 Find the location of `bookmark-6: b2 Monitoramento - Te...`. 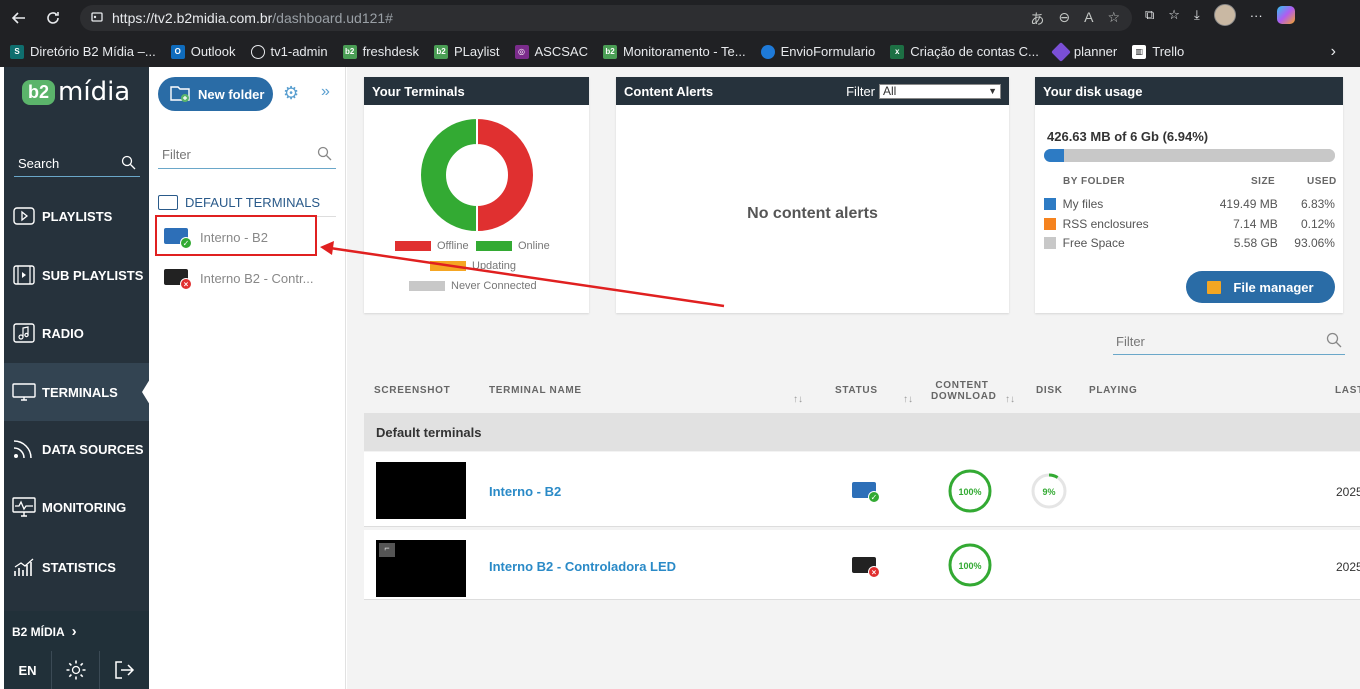

bookmark-6: b2 Monitoramento - Te... is located at coordinates (674, 51).